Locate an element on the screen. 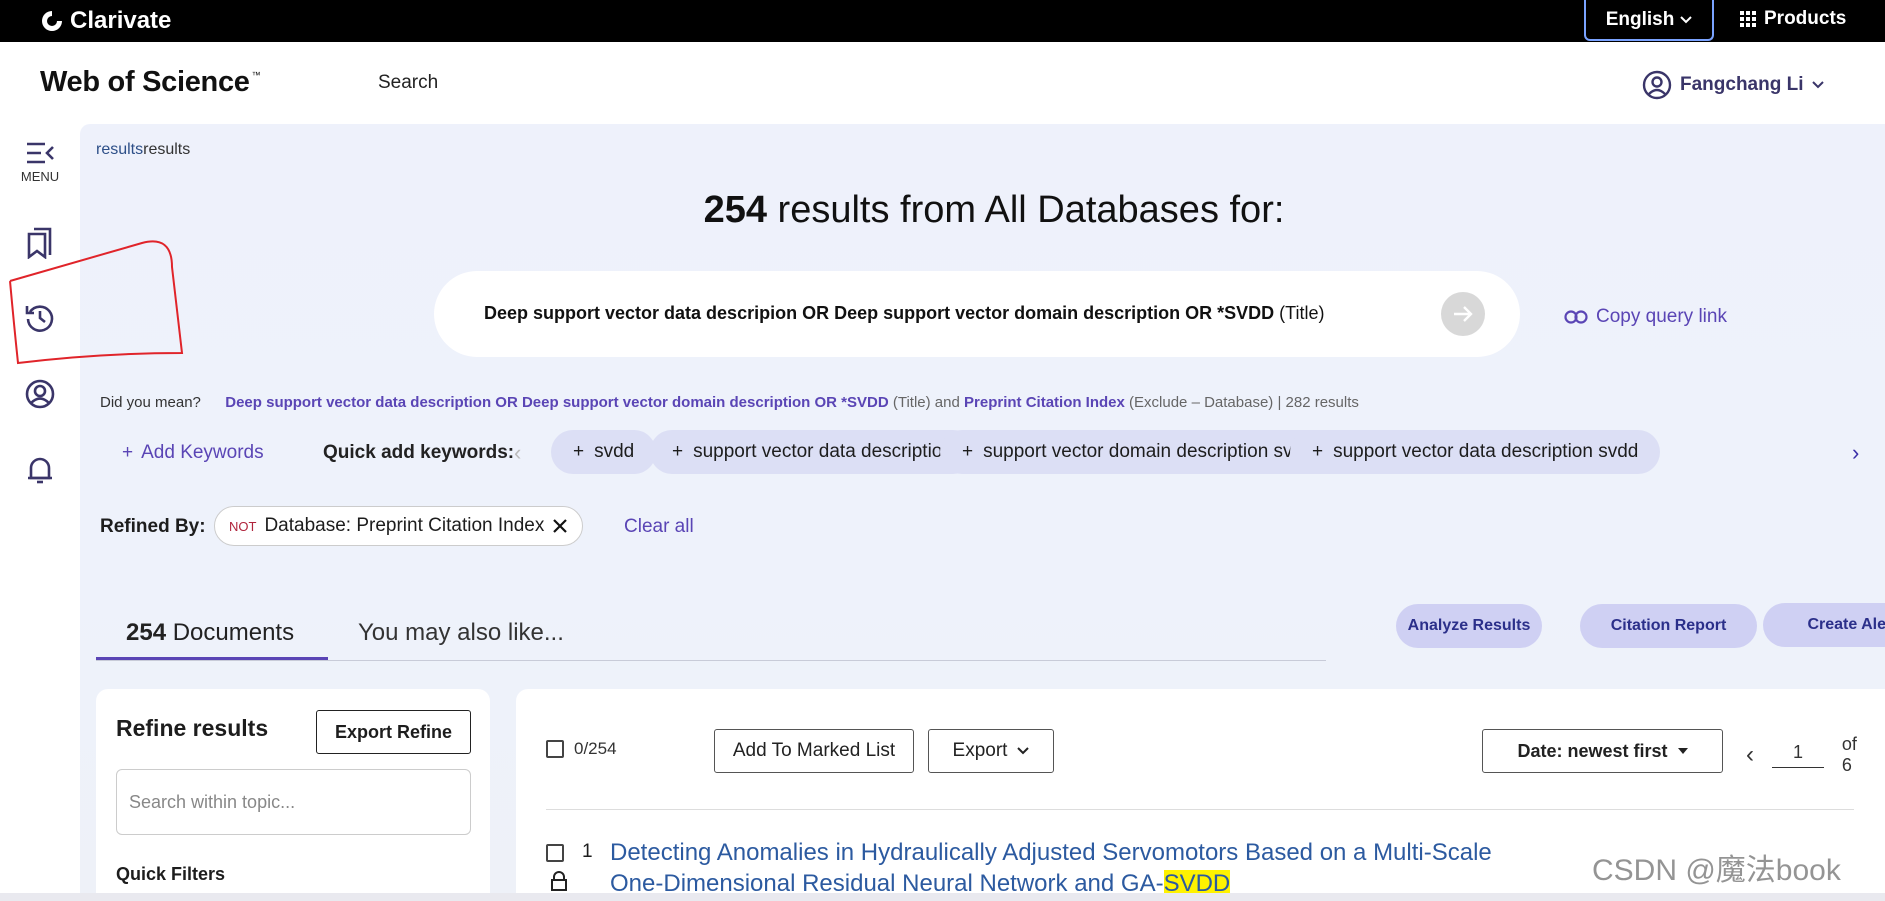 The width and height of the screenshot is (1885, 901). query-submit-button is located at coordinates (1463, 314).